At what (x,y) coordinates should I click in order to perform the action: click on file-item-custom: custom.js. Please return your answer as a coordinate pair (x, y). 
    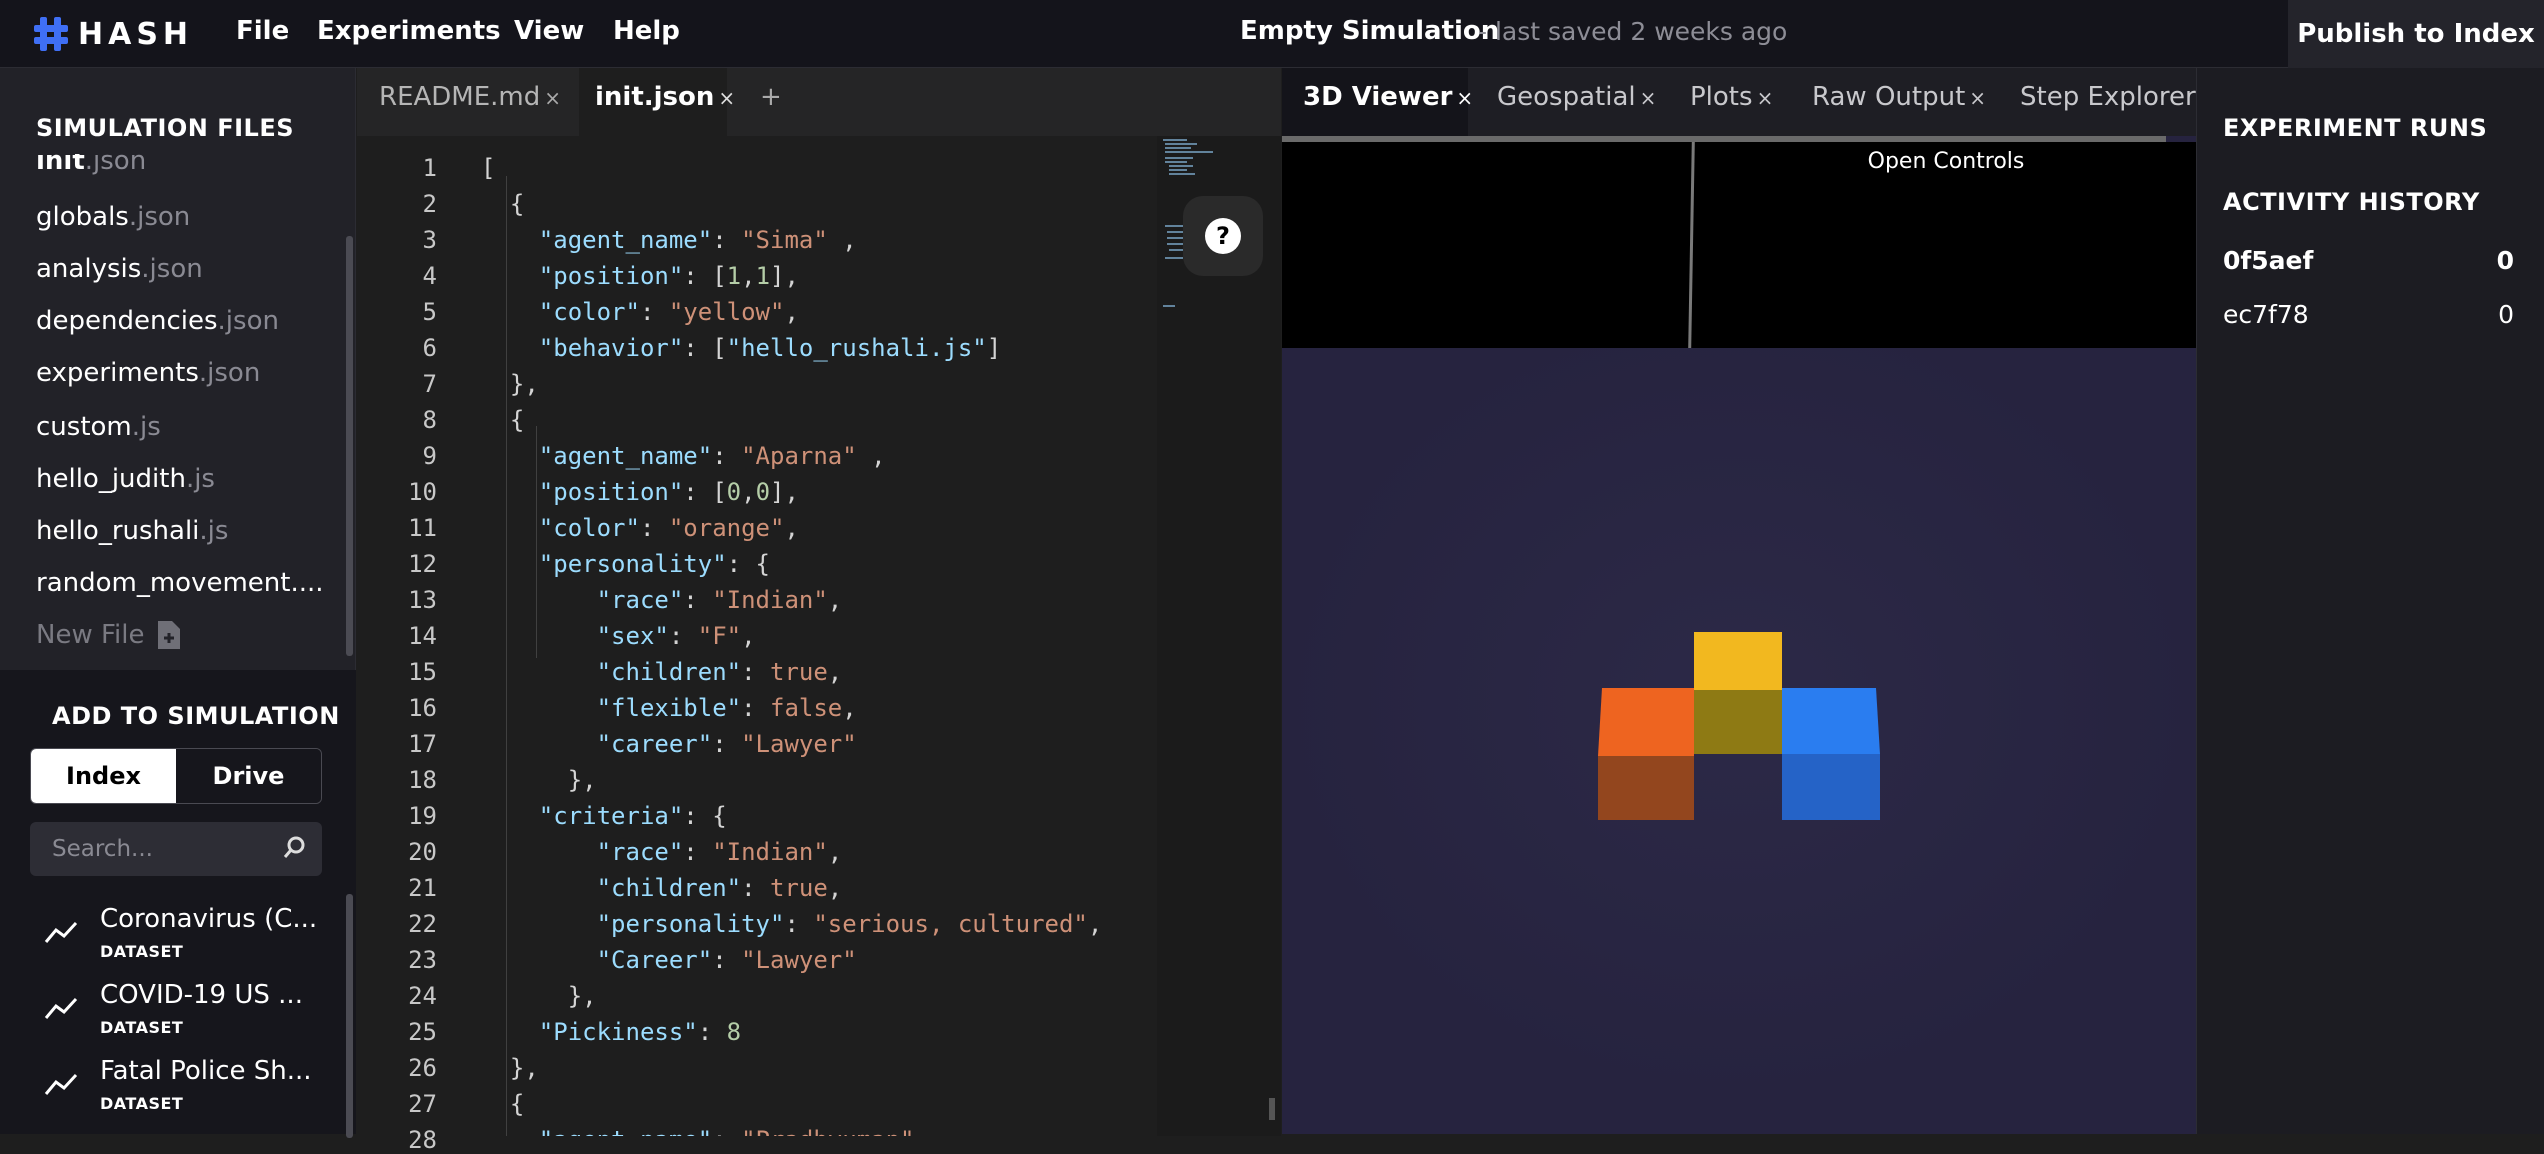
    Looking at the image, I should click on (98, 427).